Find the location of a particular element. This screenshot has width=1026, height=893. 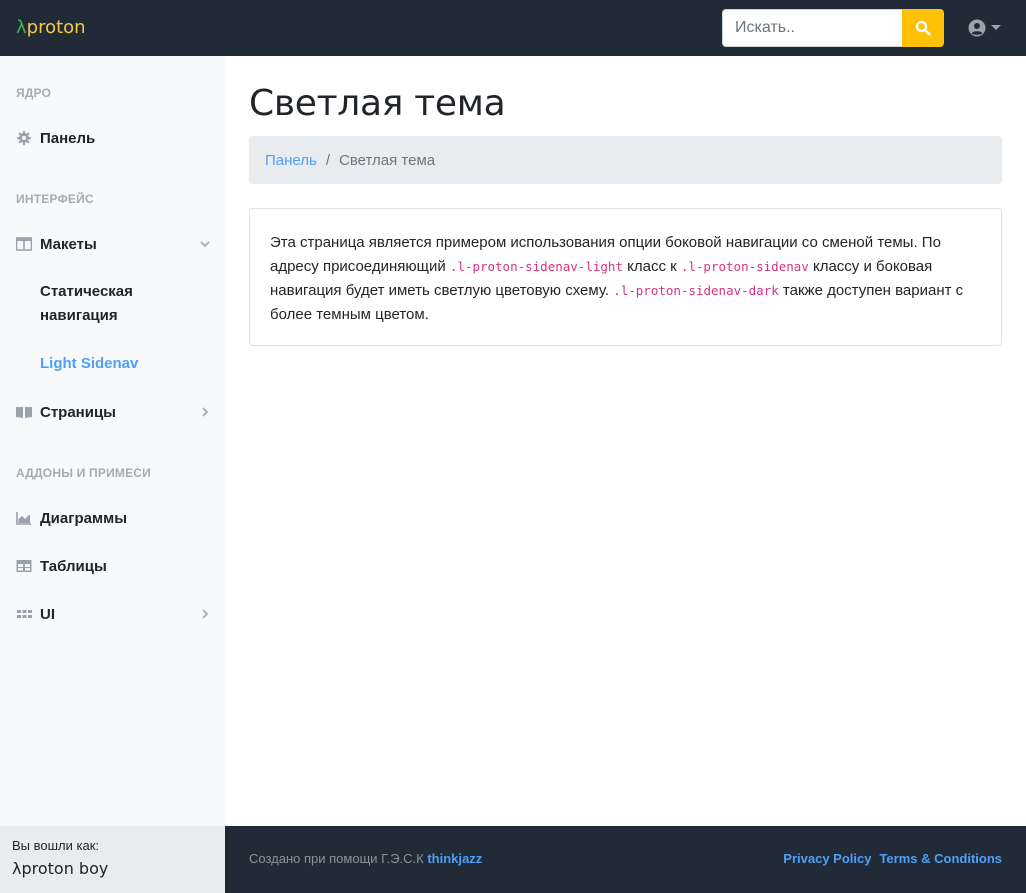

code-snippet: .l-proton-sidenav-dark is located at coordinates (696, 290).